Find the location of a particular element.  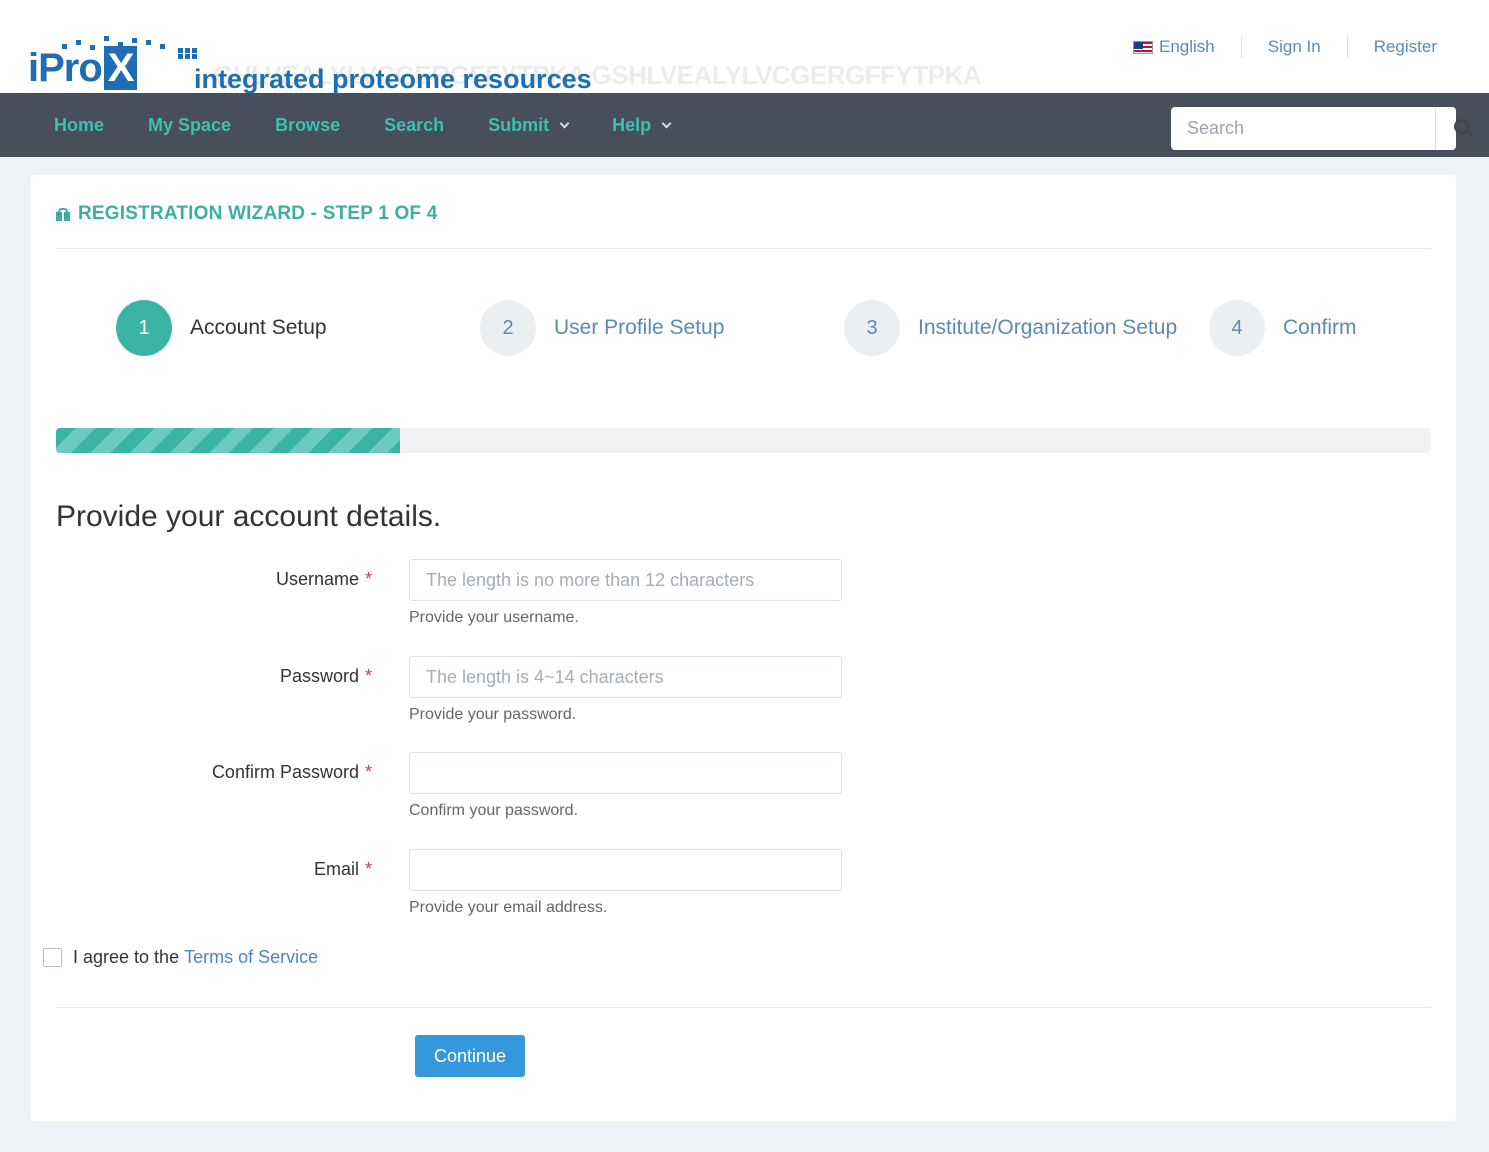

confirm-password-label: Confirm Password * is located at coordinates (292, 772).